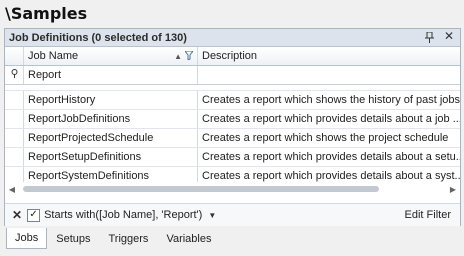  What do you see at coordinates (98, 37) in the screenshot?
I see `panel-title: Job Definitions (0 selected of 130)` at bounding box center [98, 37].